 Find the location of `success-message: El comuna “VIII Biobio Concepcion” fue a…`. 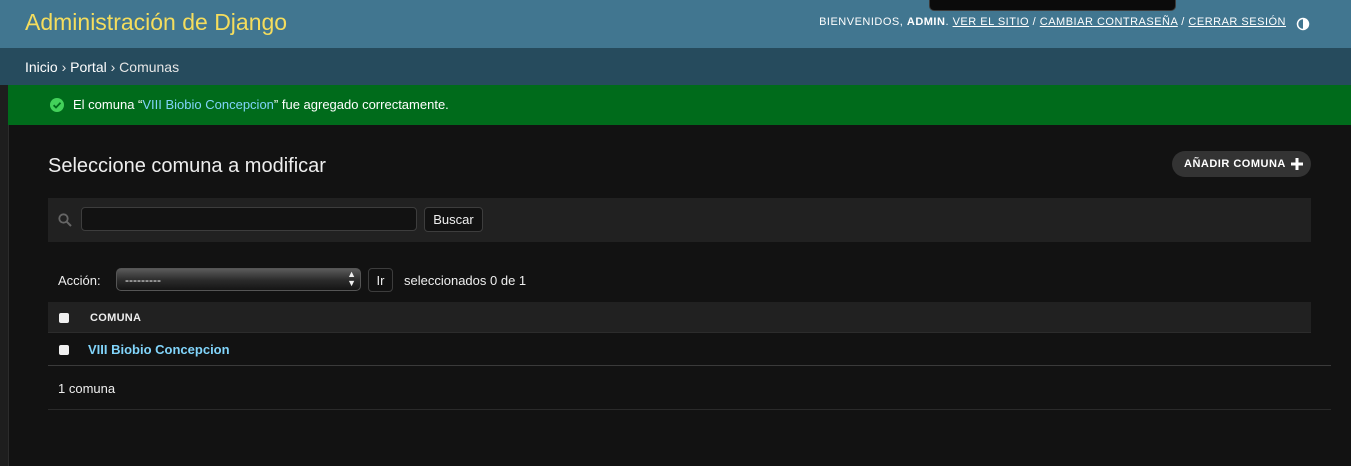

success-message: El comuna “VIII Biobio Concepcion” fue a… is located at coordinates (679, 105).